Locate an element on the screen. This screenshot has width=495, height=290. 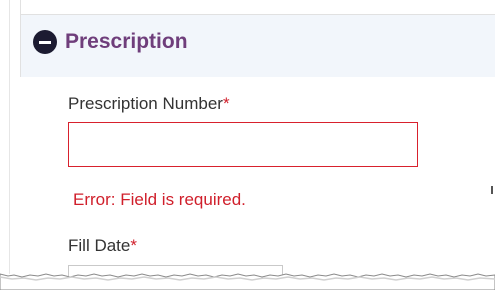
panel-top-edge is located at coordinates (257, 7).